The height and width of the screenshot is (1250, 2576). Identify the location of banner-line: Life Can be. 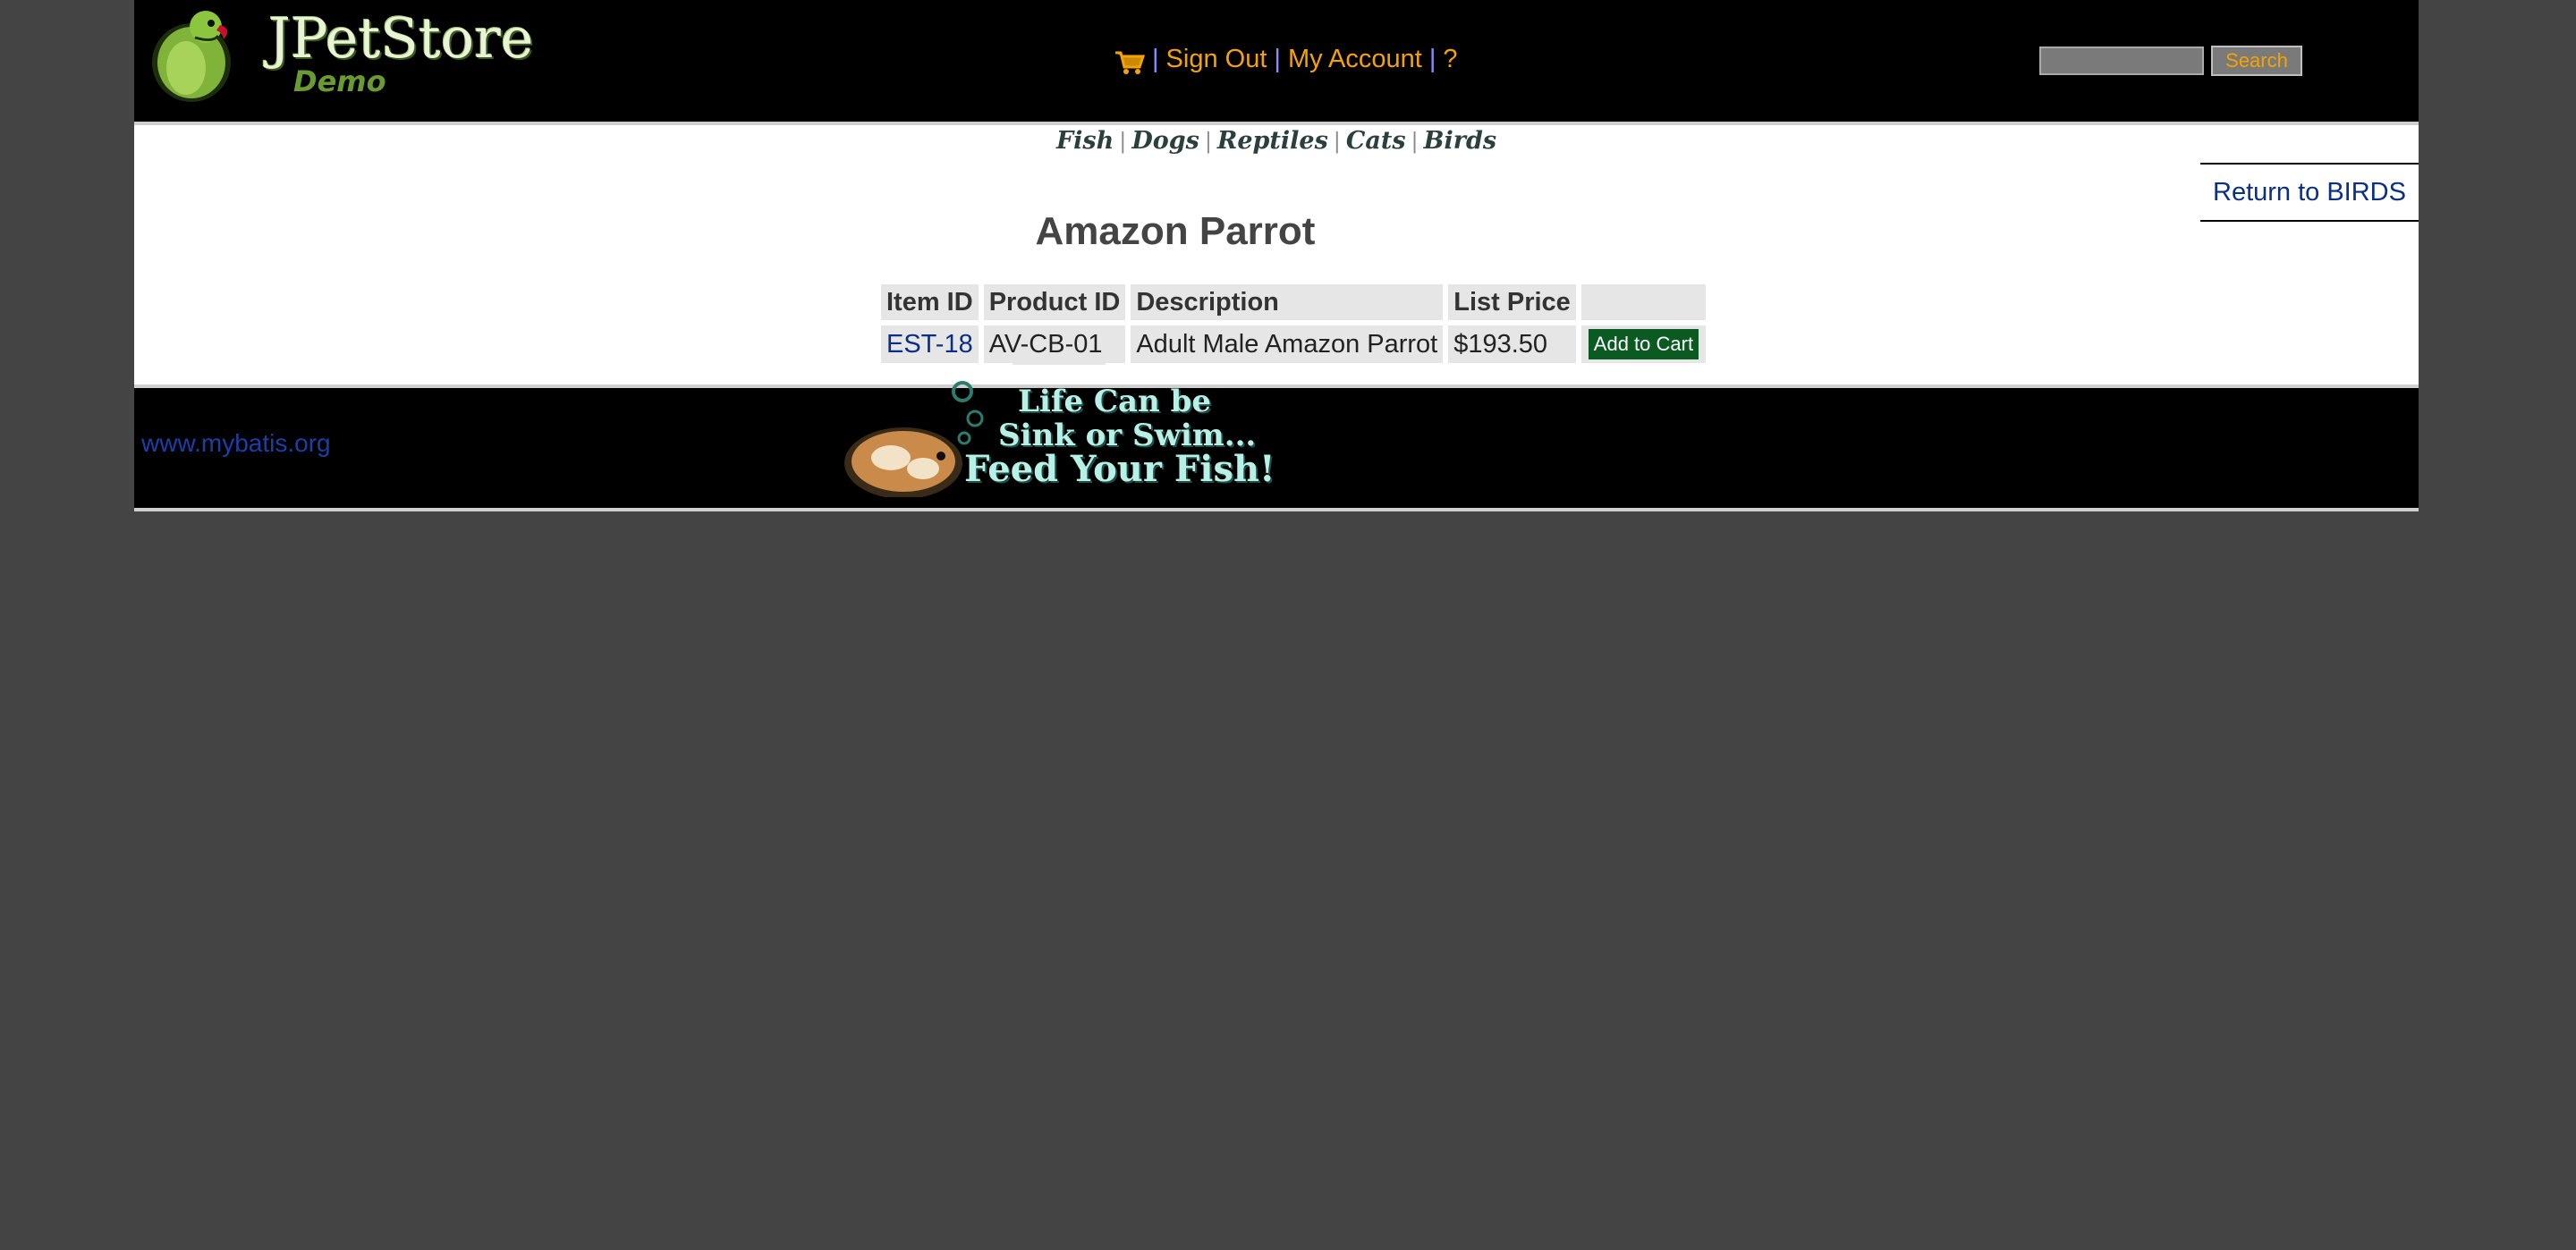
(1114, 401).